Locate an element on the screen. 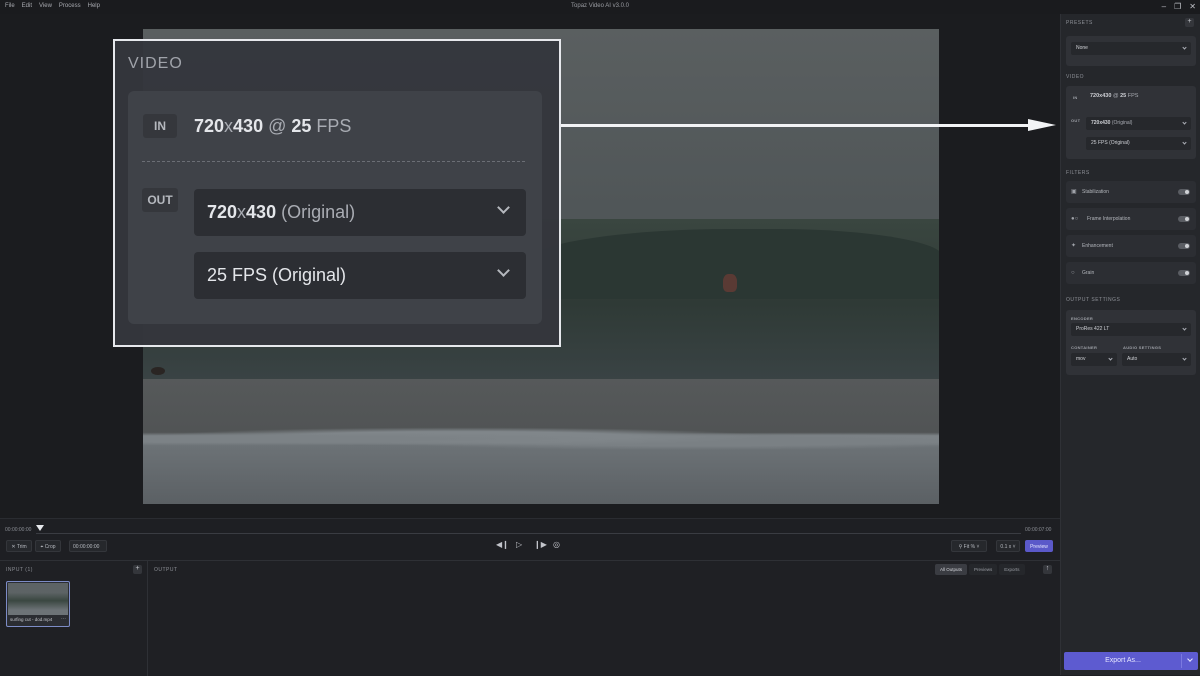  timeline-start-time: 00:00:00:00 is located at coordinates (18, 530).